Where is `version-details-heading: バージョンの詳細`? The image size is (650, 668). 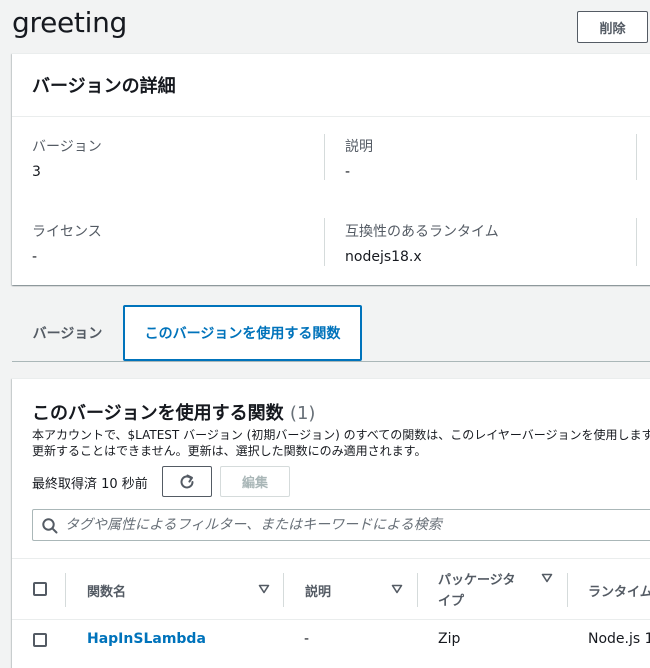 version-details-heading: バージョンの詳細 is located at coordinates (331, 85).